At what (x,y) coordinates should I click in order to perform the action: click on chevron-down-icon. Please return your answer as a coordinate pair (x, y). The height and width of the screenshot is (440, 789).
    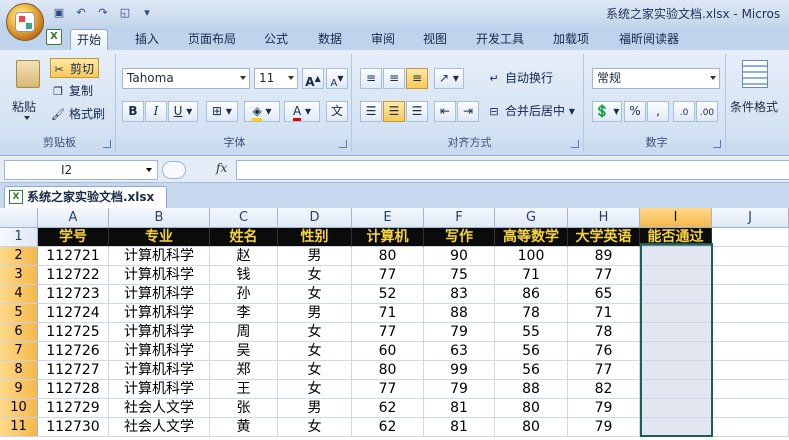
    Looking at the image, I should click on (149, 170).